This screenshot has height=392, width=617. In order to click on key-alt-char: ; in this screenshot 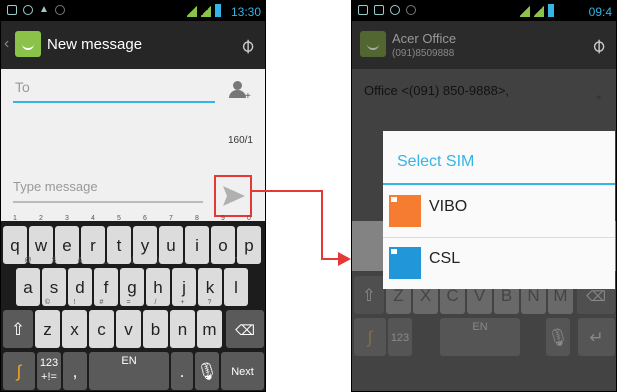, I will do `click(210, 260)`.